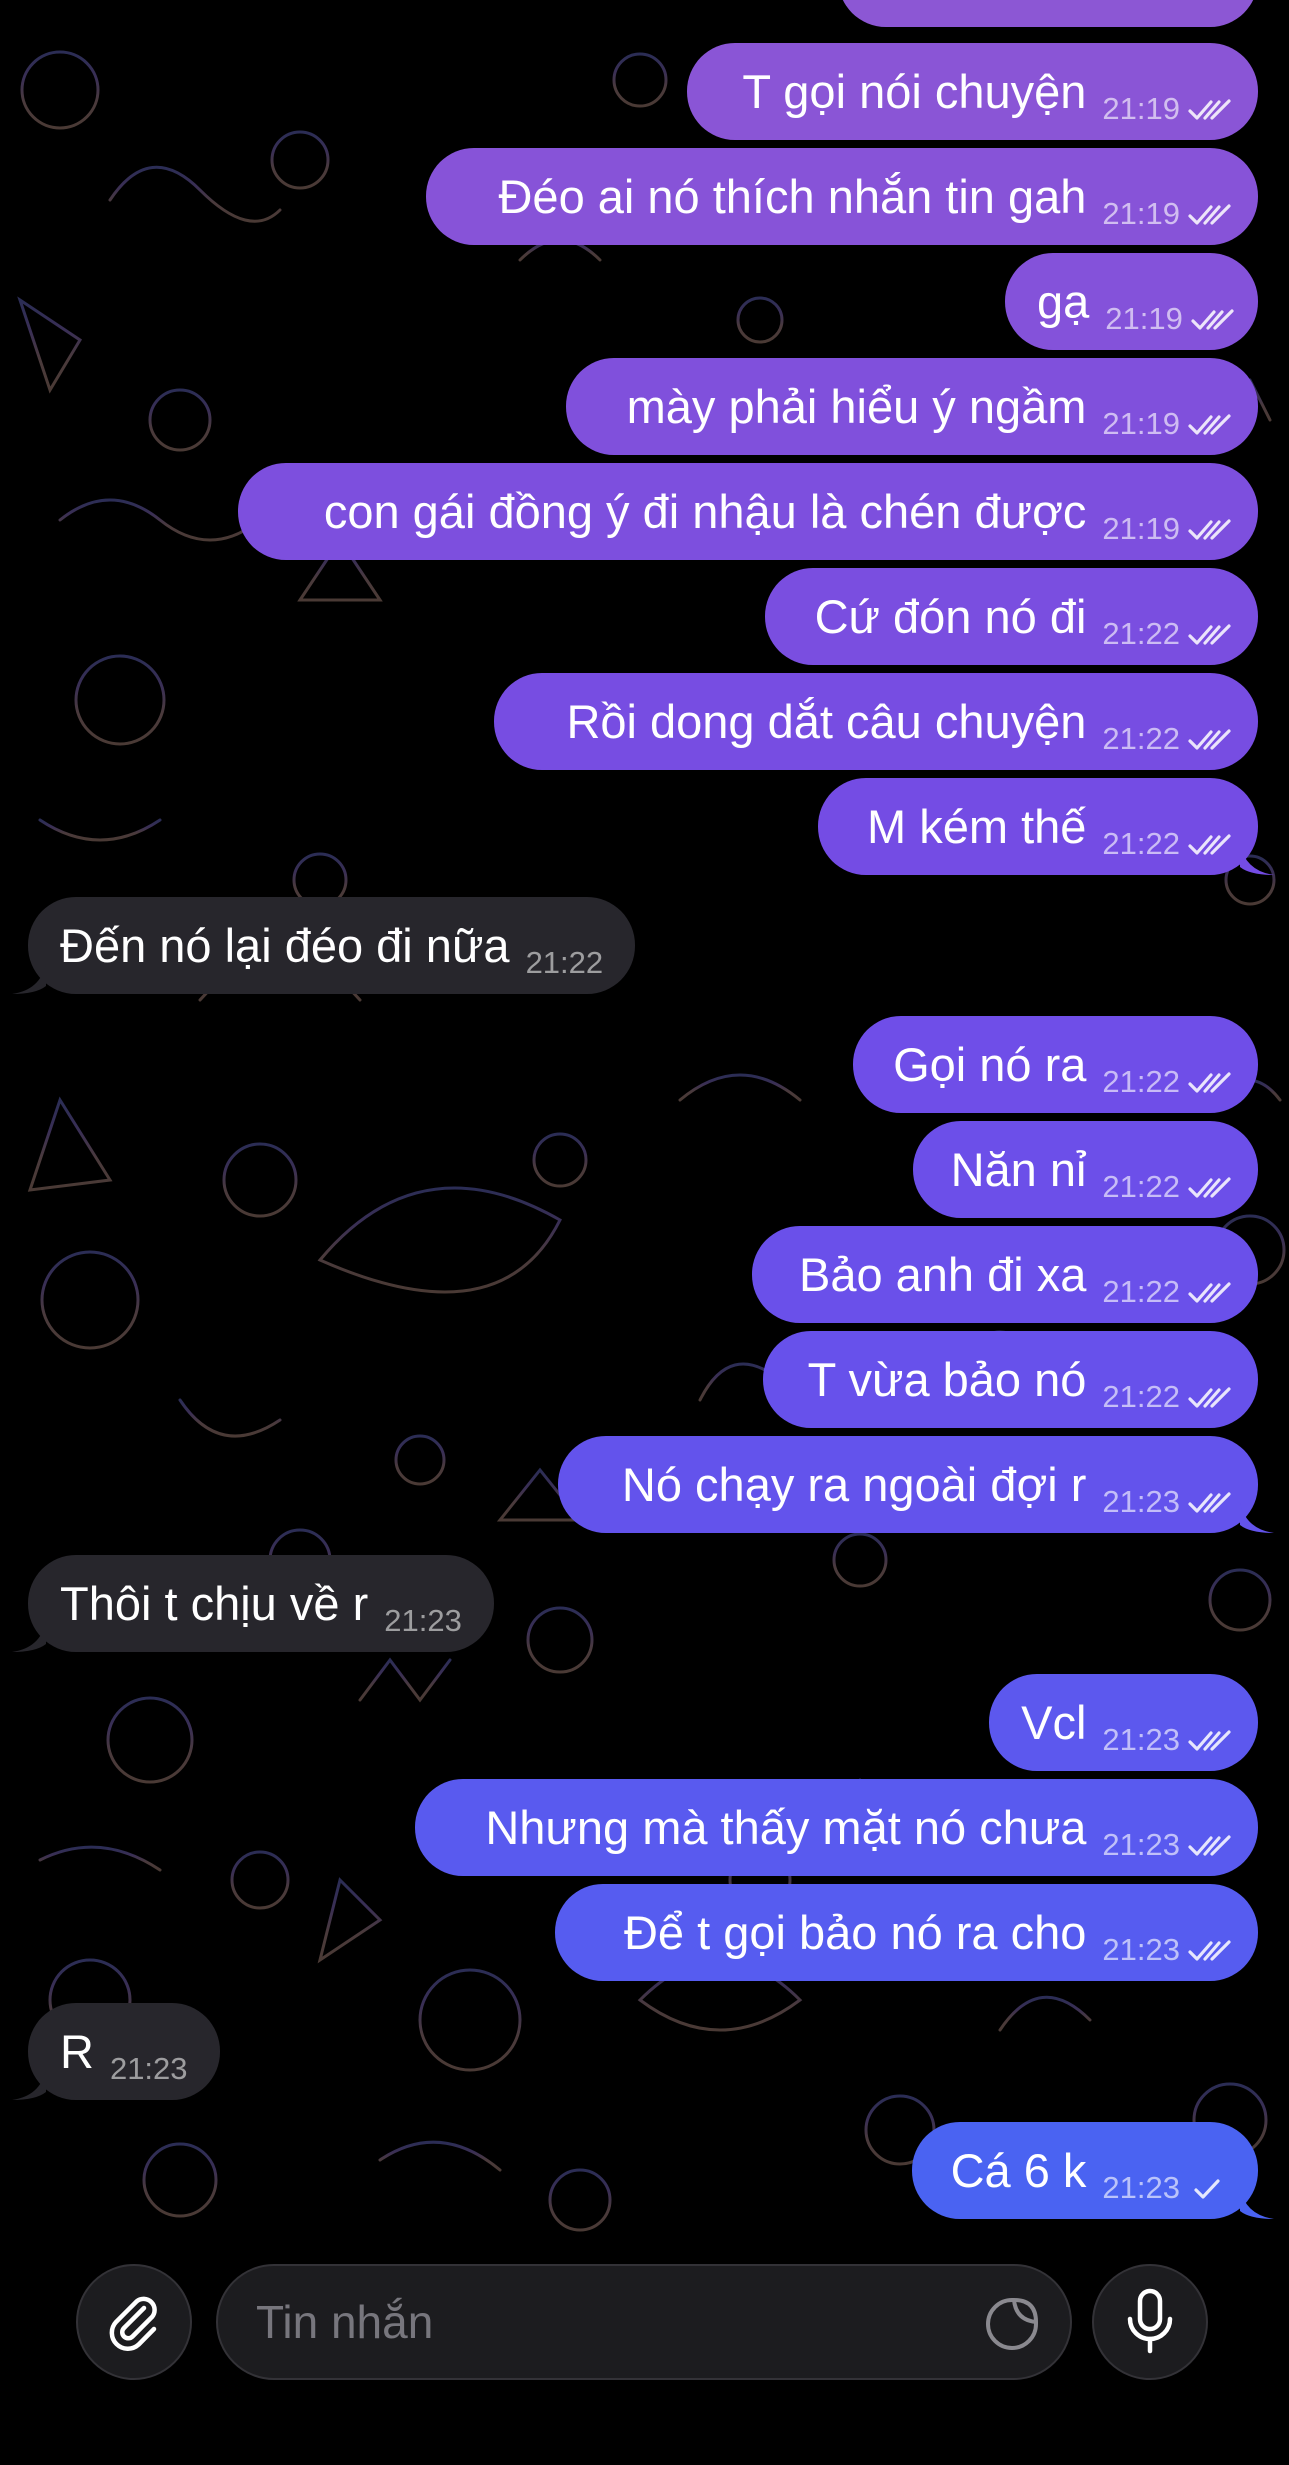 This screenshot has height=2465, width=1289. I want to click on attach-button, so click(134, 2322).